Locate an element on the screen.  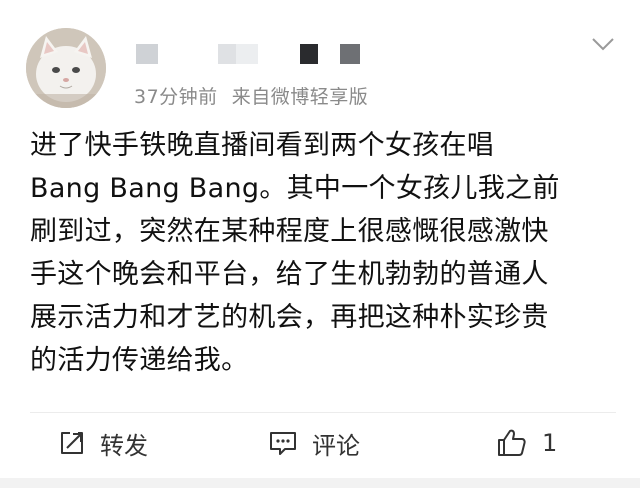
avatar is located at coordinates (66, 68).